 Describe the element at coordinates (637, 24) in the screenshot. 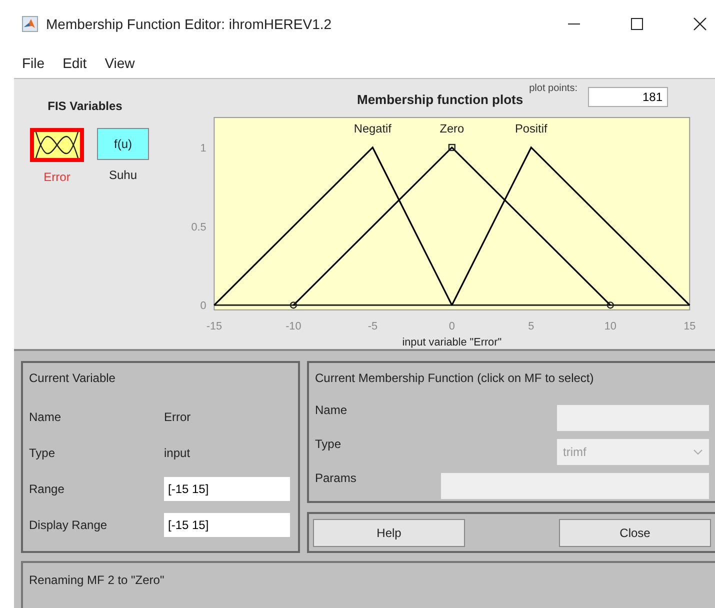

I see `maximize-icon` at that location.